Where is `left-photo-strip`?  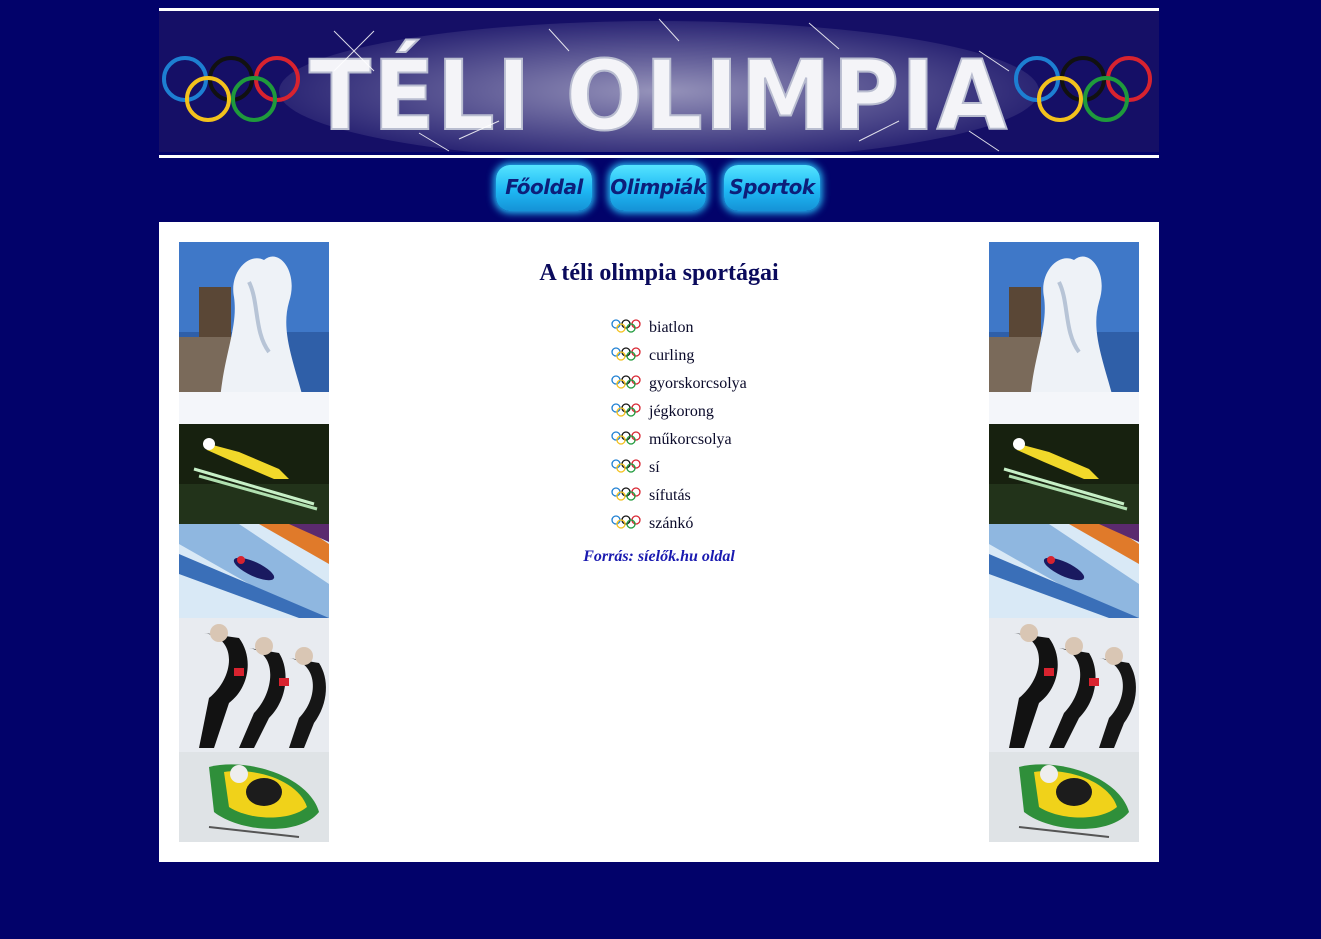
left-photo-strip is located at coordinates (254, 542).